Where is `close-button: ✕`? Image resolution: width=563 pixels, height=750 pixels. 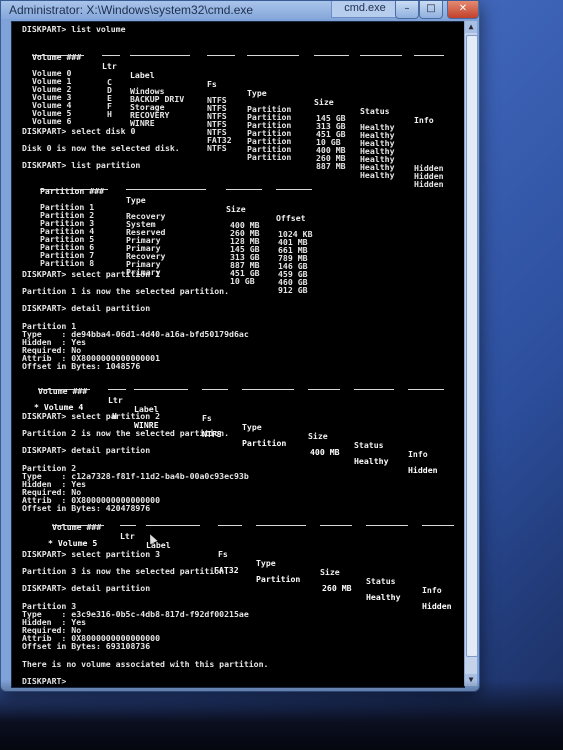 close-button: ✕ is located at coordinates (463, 10).